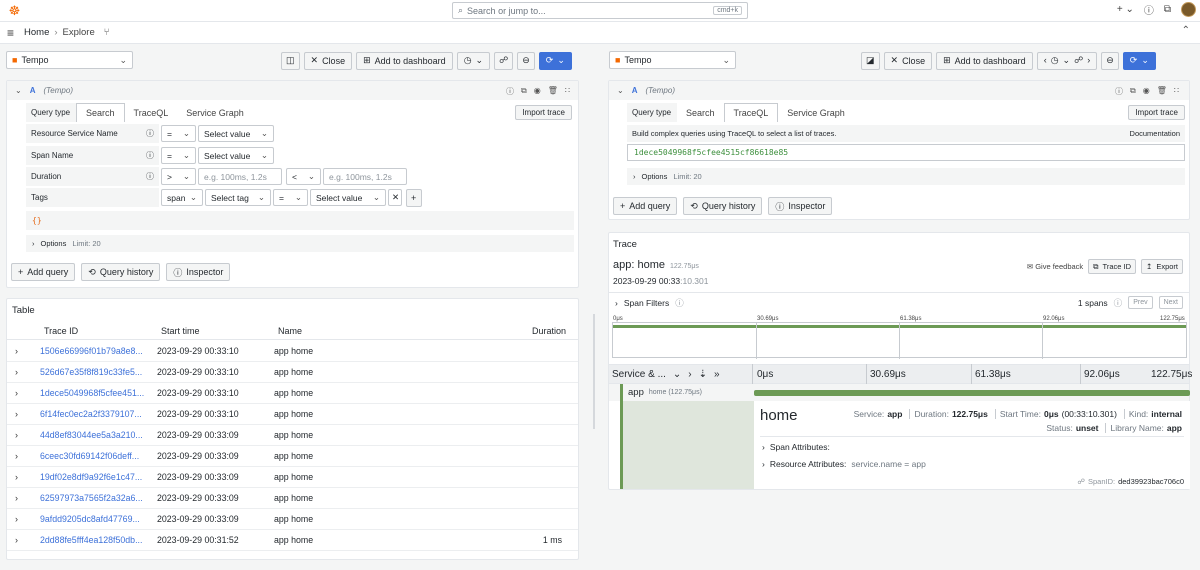  Describe the element at coordinates (290, 197) in the screenshot. I see `tag-operator-select: = ⌄` at that location.